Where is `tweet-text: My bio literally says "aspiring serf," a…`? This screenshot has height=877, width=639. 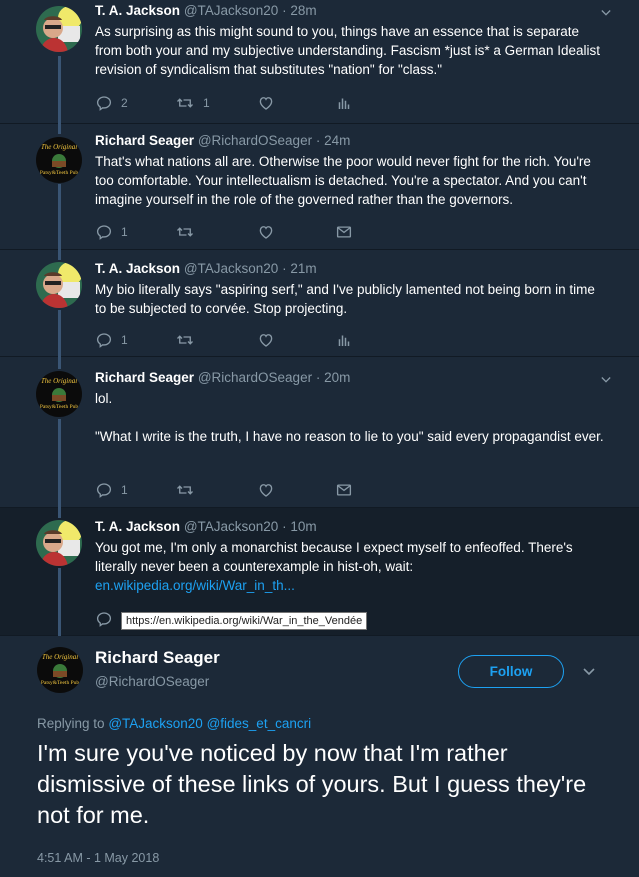
tweet-text: My bio literally says "aspiring serf," a… is located at coordinates (345, 299).